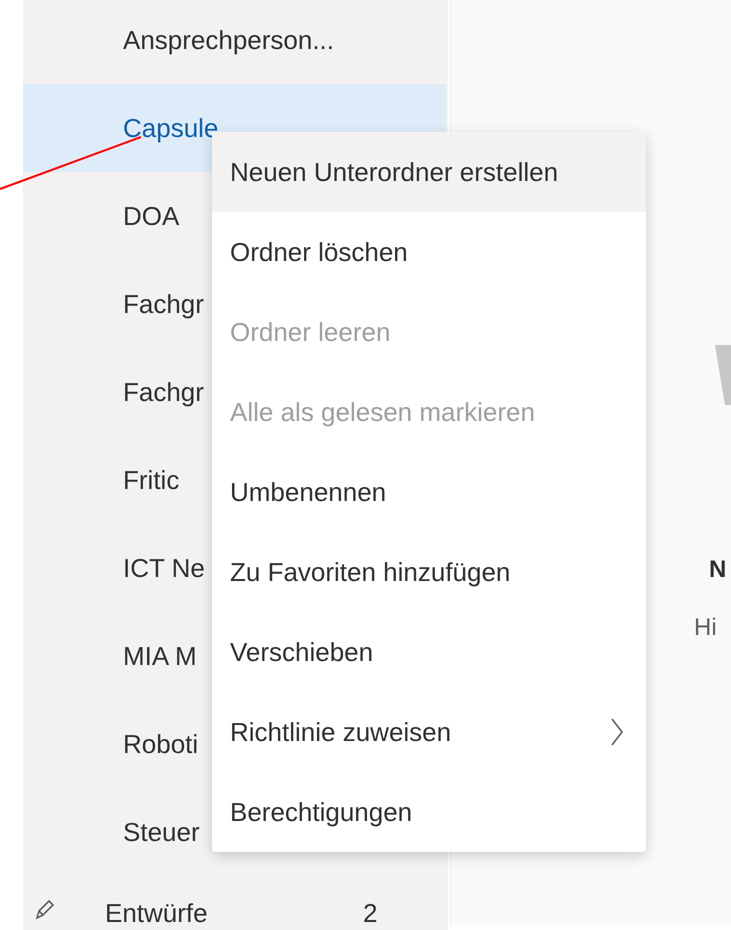 The height and width of the screenshot is (930, 731). What do you see at coordinates (429, 492) in the screenshot?
I see `menu-item: Umbenennen` at bounding box center [429, 492].